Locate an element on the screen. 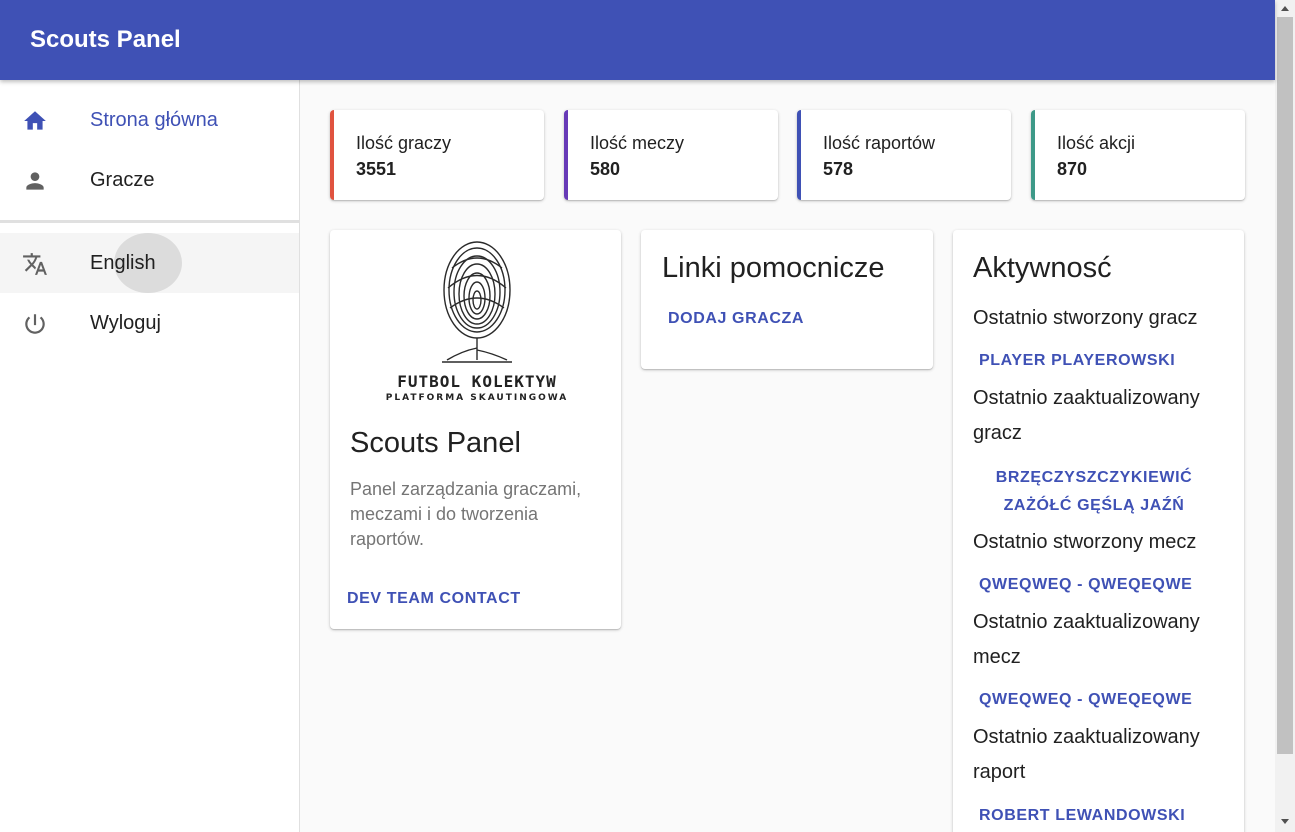 The image size is (1295, 832). app-logo: FUTBOL KOLEKTYW PLATFORMA SKAUTINGOWA is located at coordinates (477, 320).